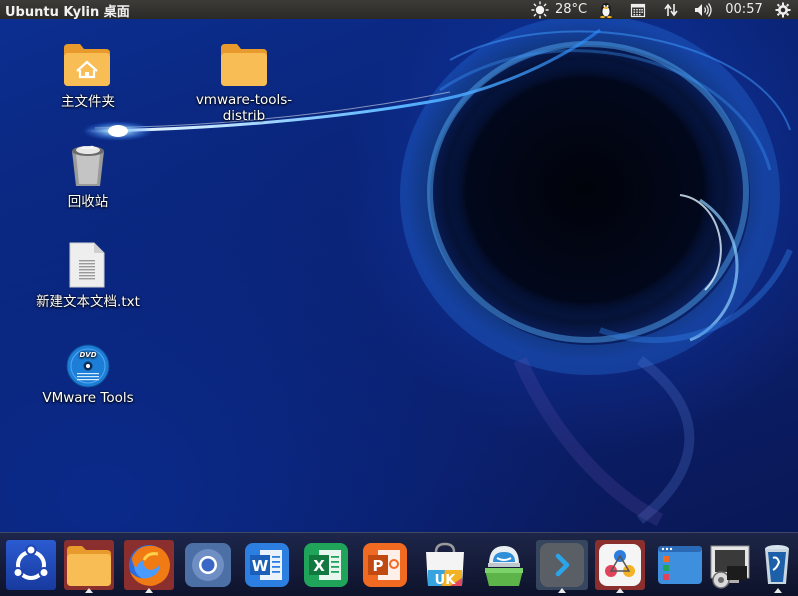 The height and width of the screenshot is (596, 798). I want to click on power-gear-icon, so click(783, 9).